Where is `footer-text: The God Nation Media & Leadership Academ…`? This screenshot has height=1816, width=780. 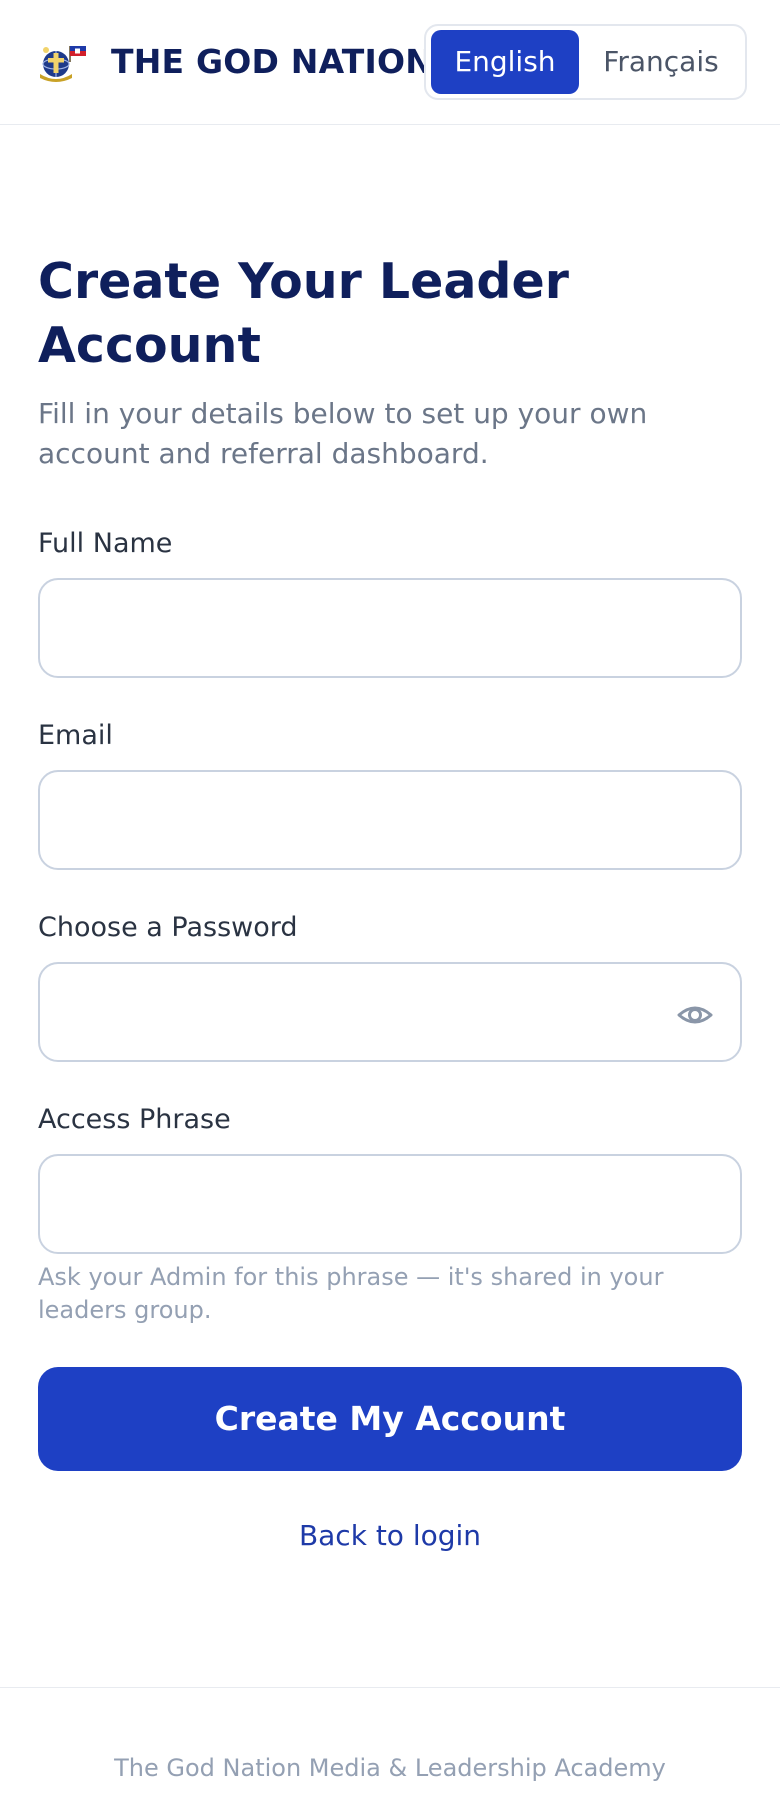
footer-text: The God Nation Media & Leadership Academ… is located at coordinates (390, 1768).